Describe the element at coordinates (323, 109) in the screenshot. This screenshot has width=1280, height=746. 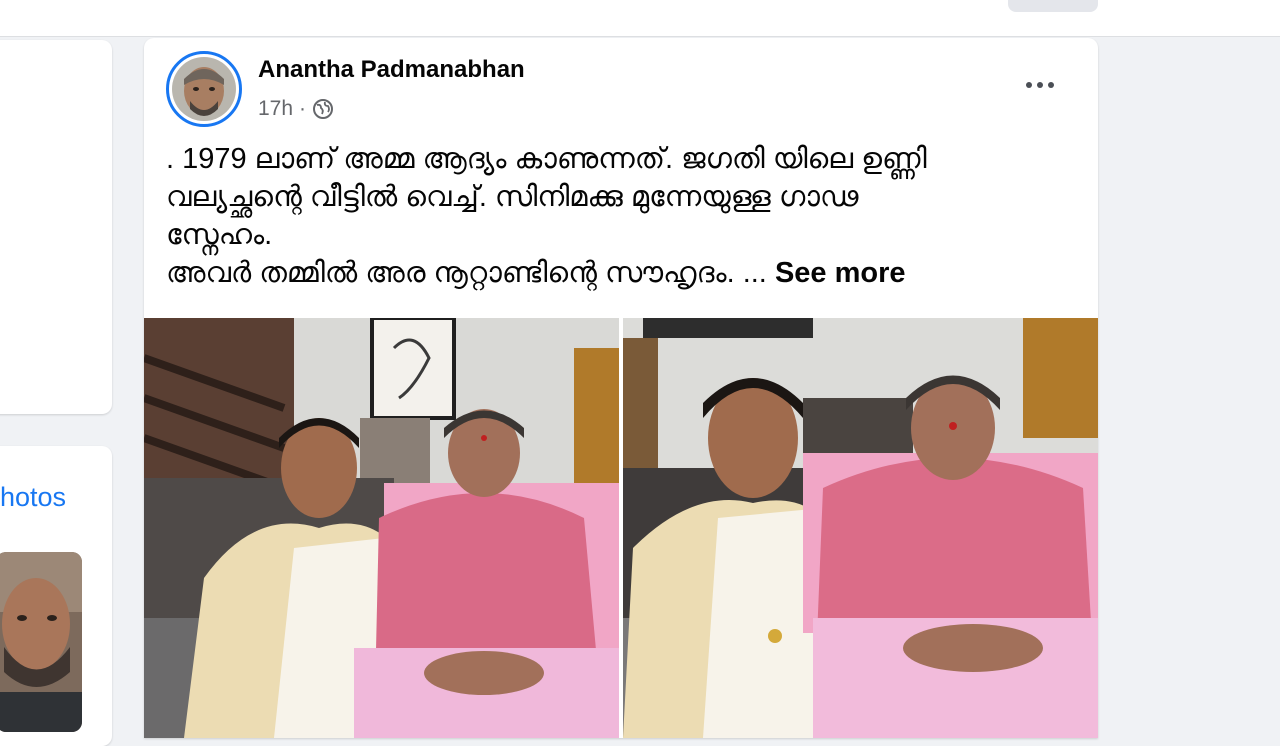
I see `globe-icon` at that location.